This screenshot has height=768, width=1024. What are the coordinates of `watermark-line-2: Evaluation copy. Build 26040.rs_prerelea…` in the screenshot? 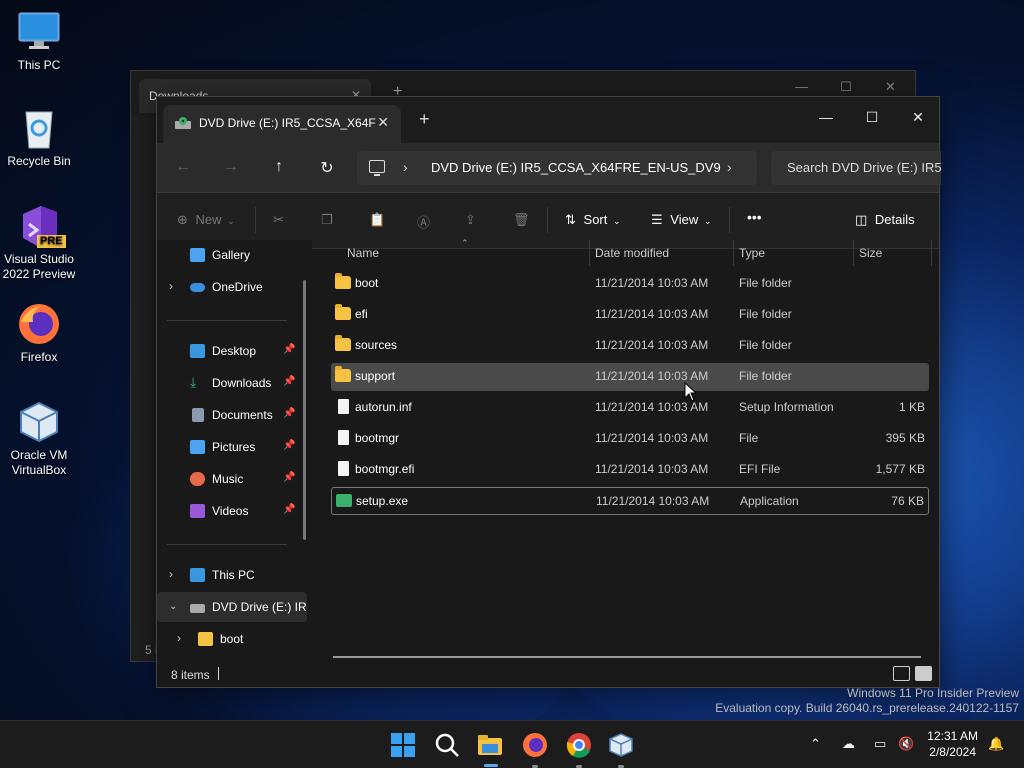 It's located at (867, 708).